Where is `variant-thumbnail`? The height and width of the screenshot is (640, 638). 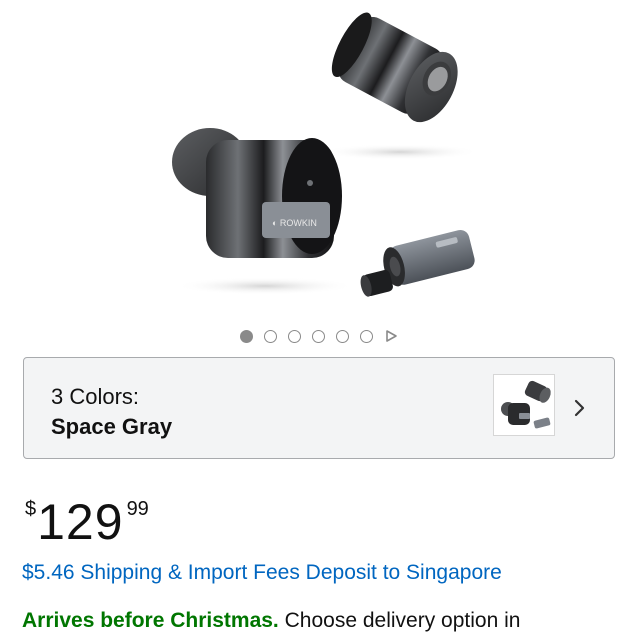 variant-thumbnail is located at coordinates (524, 405).